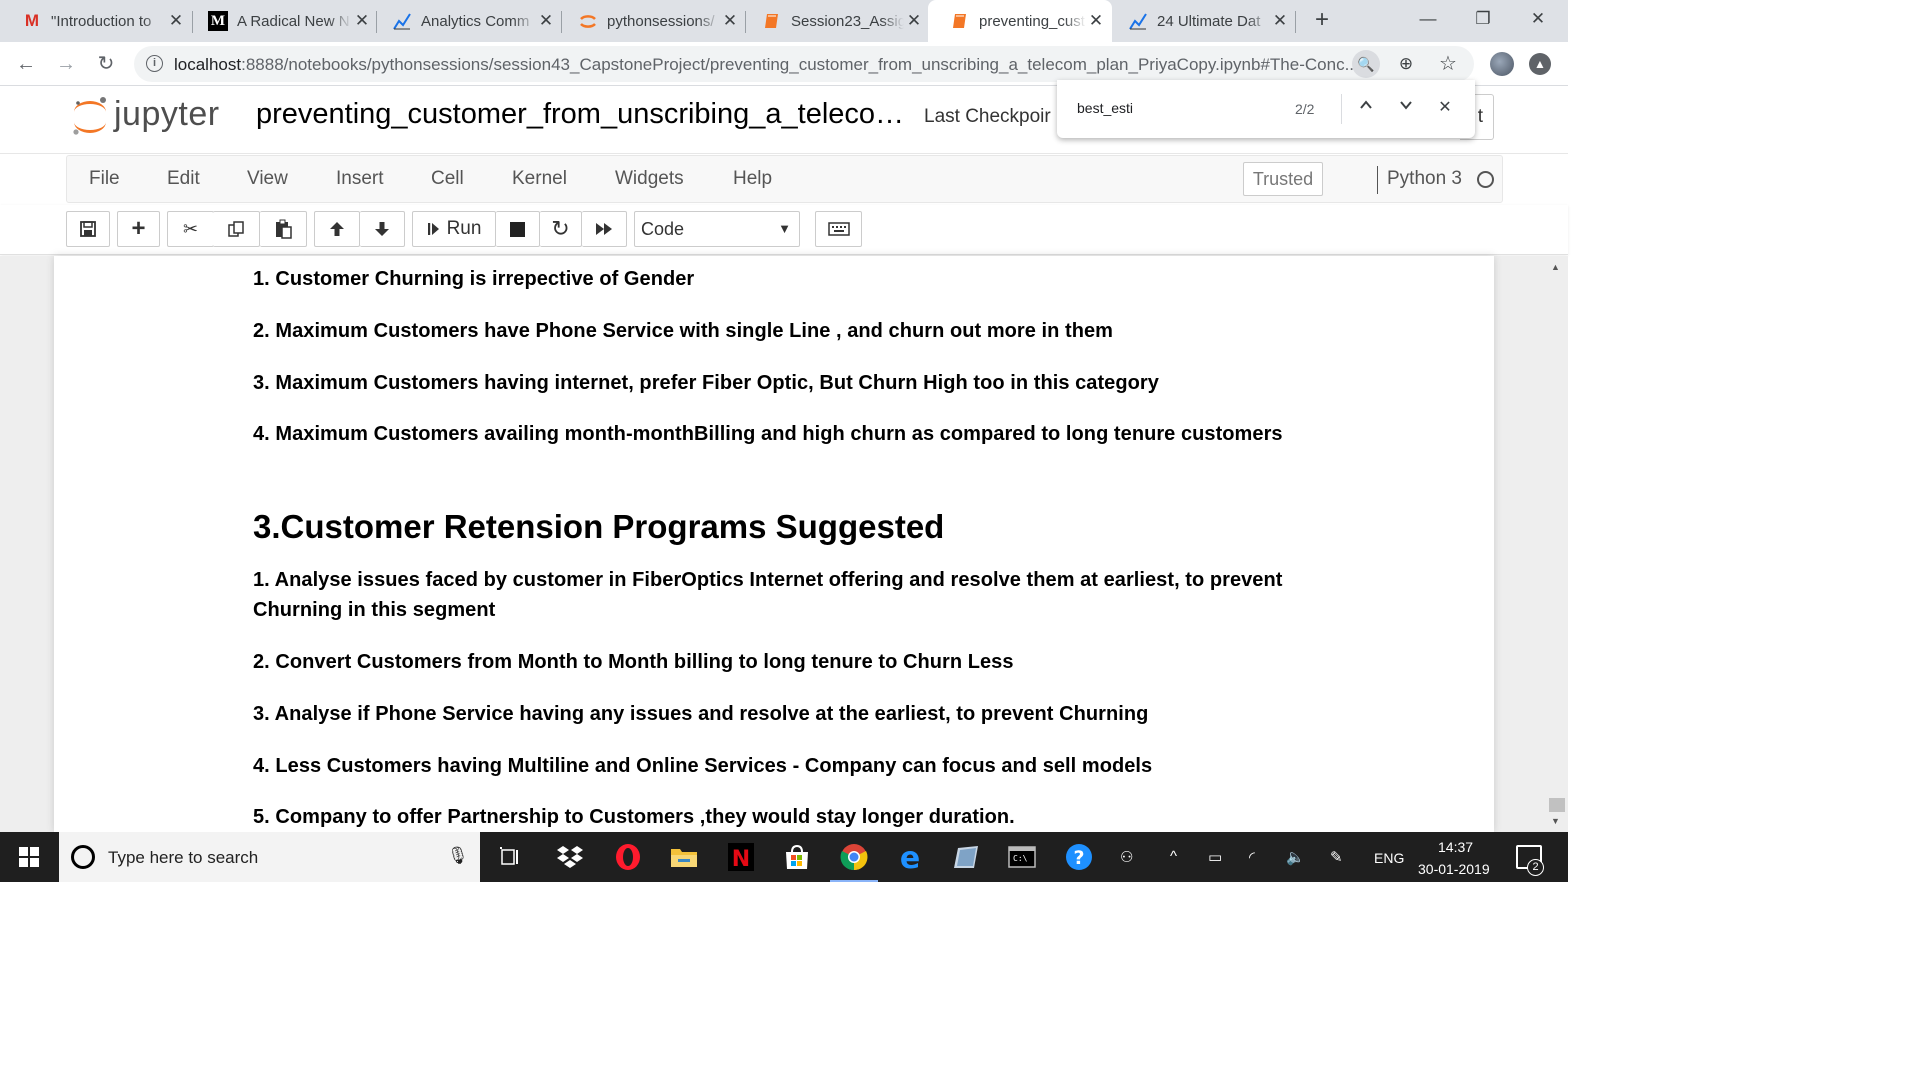 This screenshot has width=1920, height=1080. I want to click on scrollbar-thumb, so click(1557, 805).